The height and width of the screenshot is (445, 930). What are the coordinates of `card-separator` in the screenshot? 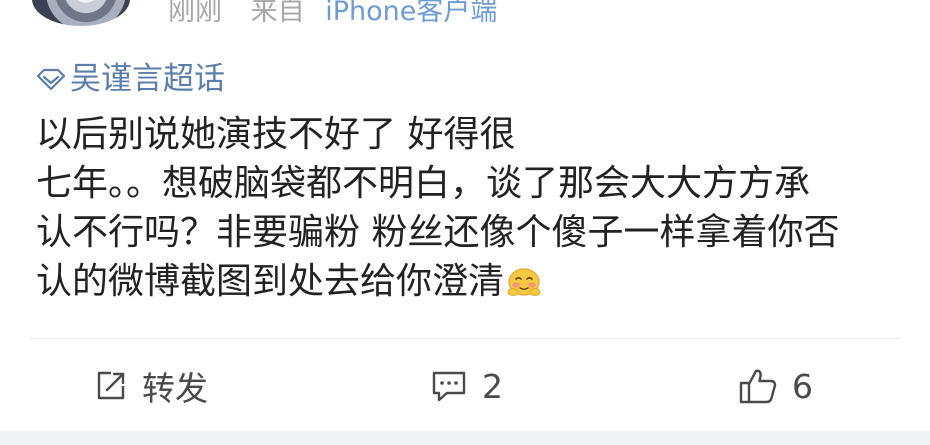 It's located at (465, 438).